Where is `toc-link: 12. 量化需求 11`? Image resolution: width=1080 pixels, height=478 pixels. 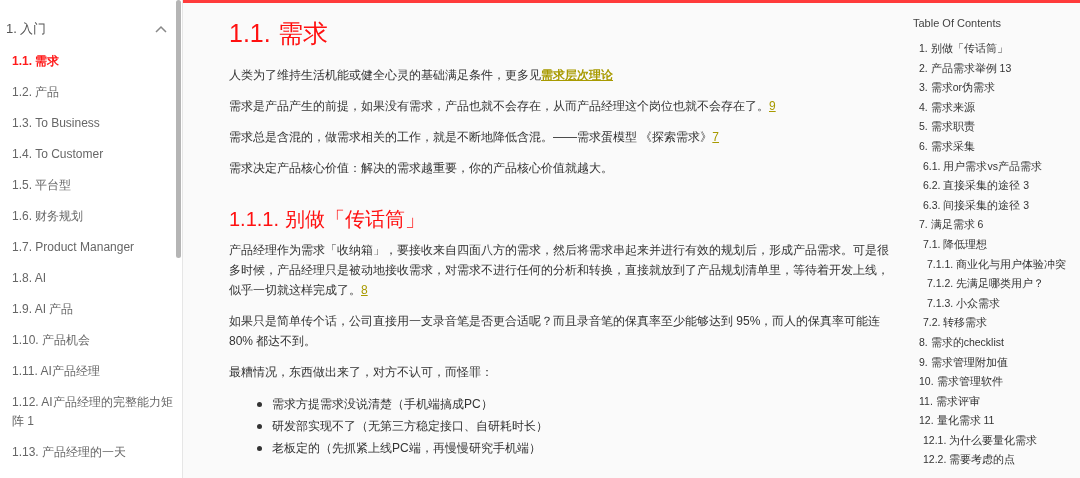 toc-link: 12. 量化需求 11 is located at coordinates (996, 421).